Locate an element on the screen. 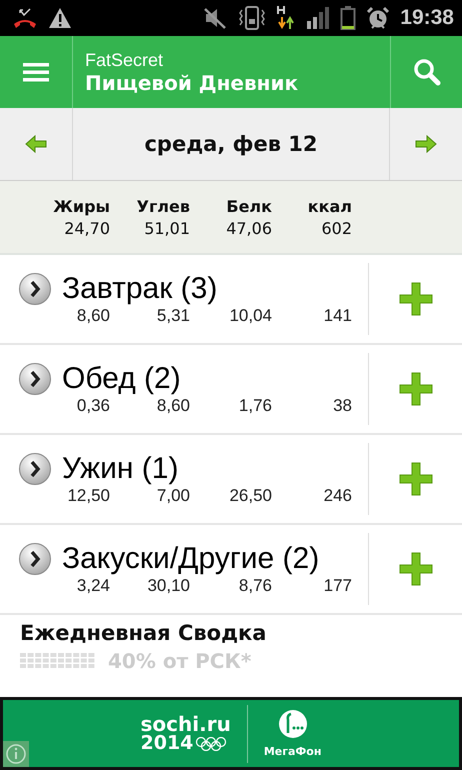  ad-banner: sochi.ru 2014 МегаФон is located at coordinates (231, 733).